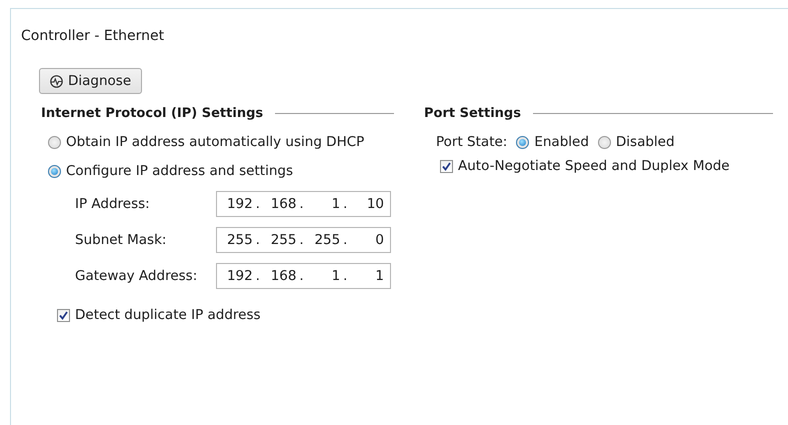  What do you see at coordinates (136, 276) in the screenshot?
I see `field-label: Gateway Address:` at bounding box center [136, 276].